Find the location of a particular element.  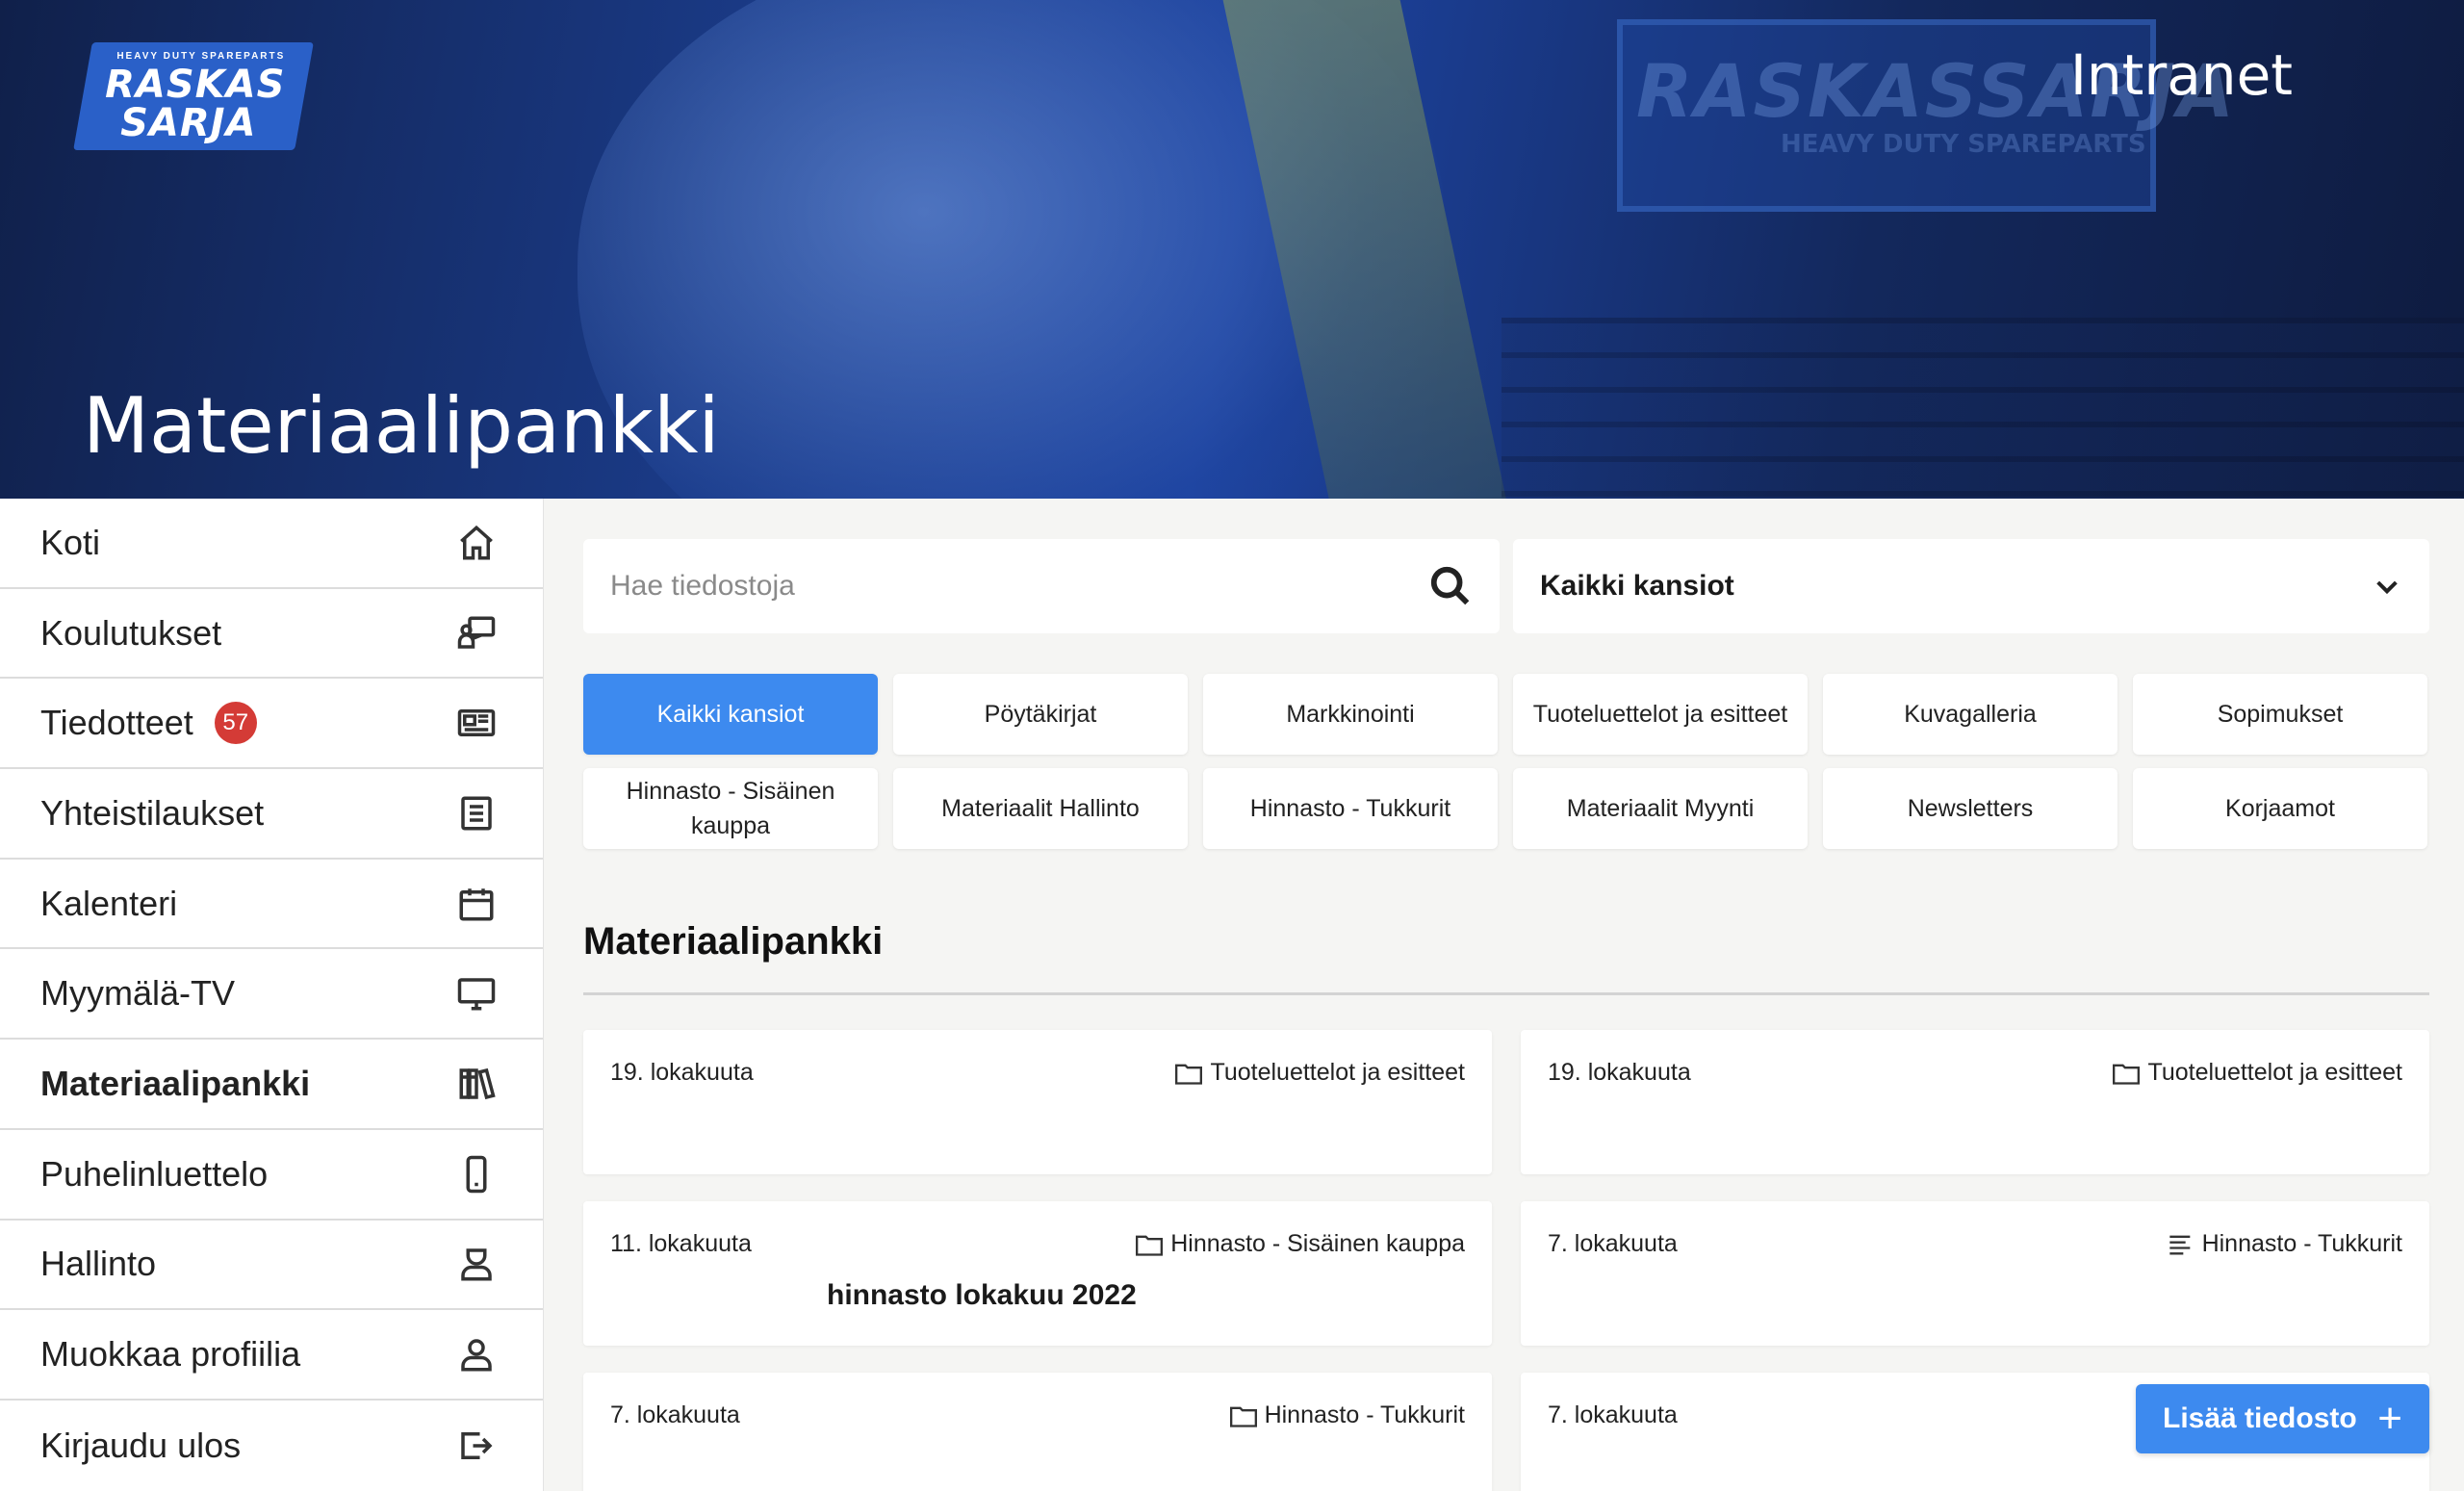

add-file-button: Lisää tiedosto + is located at coordinates (2282, 1418).